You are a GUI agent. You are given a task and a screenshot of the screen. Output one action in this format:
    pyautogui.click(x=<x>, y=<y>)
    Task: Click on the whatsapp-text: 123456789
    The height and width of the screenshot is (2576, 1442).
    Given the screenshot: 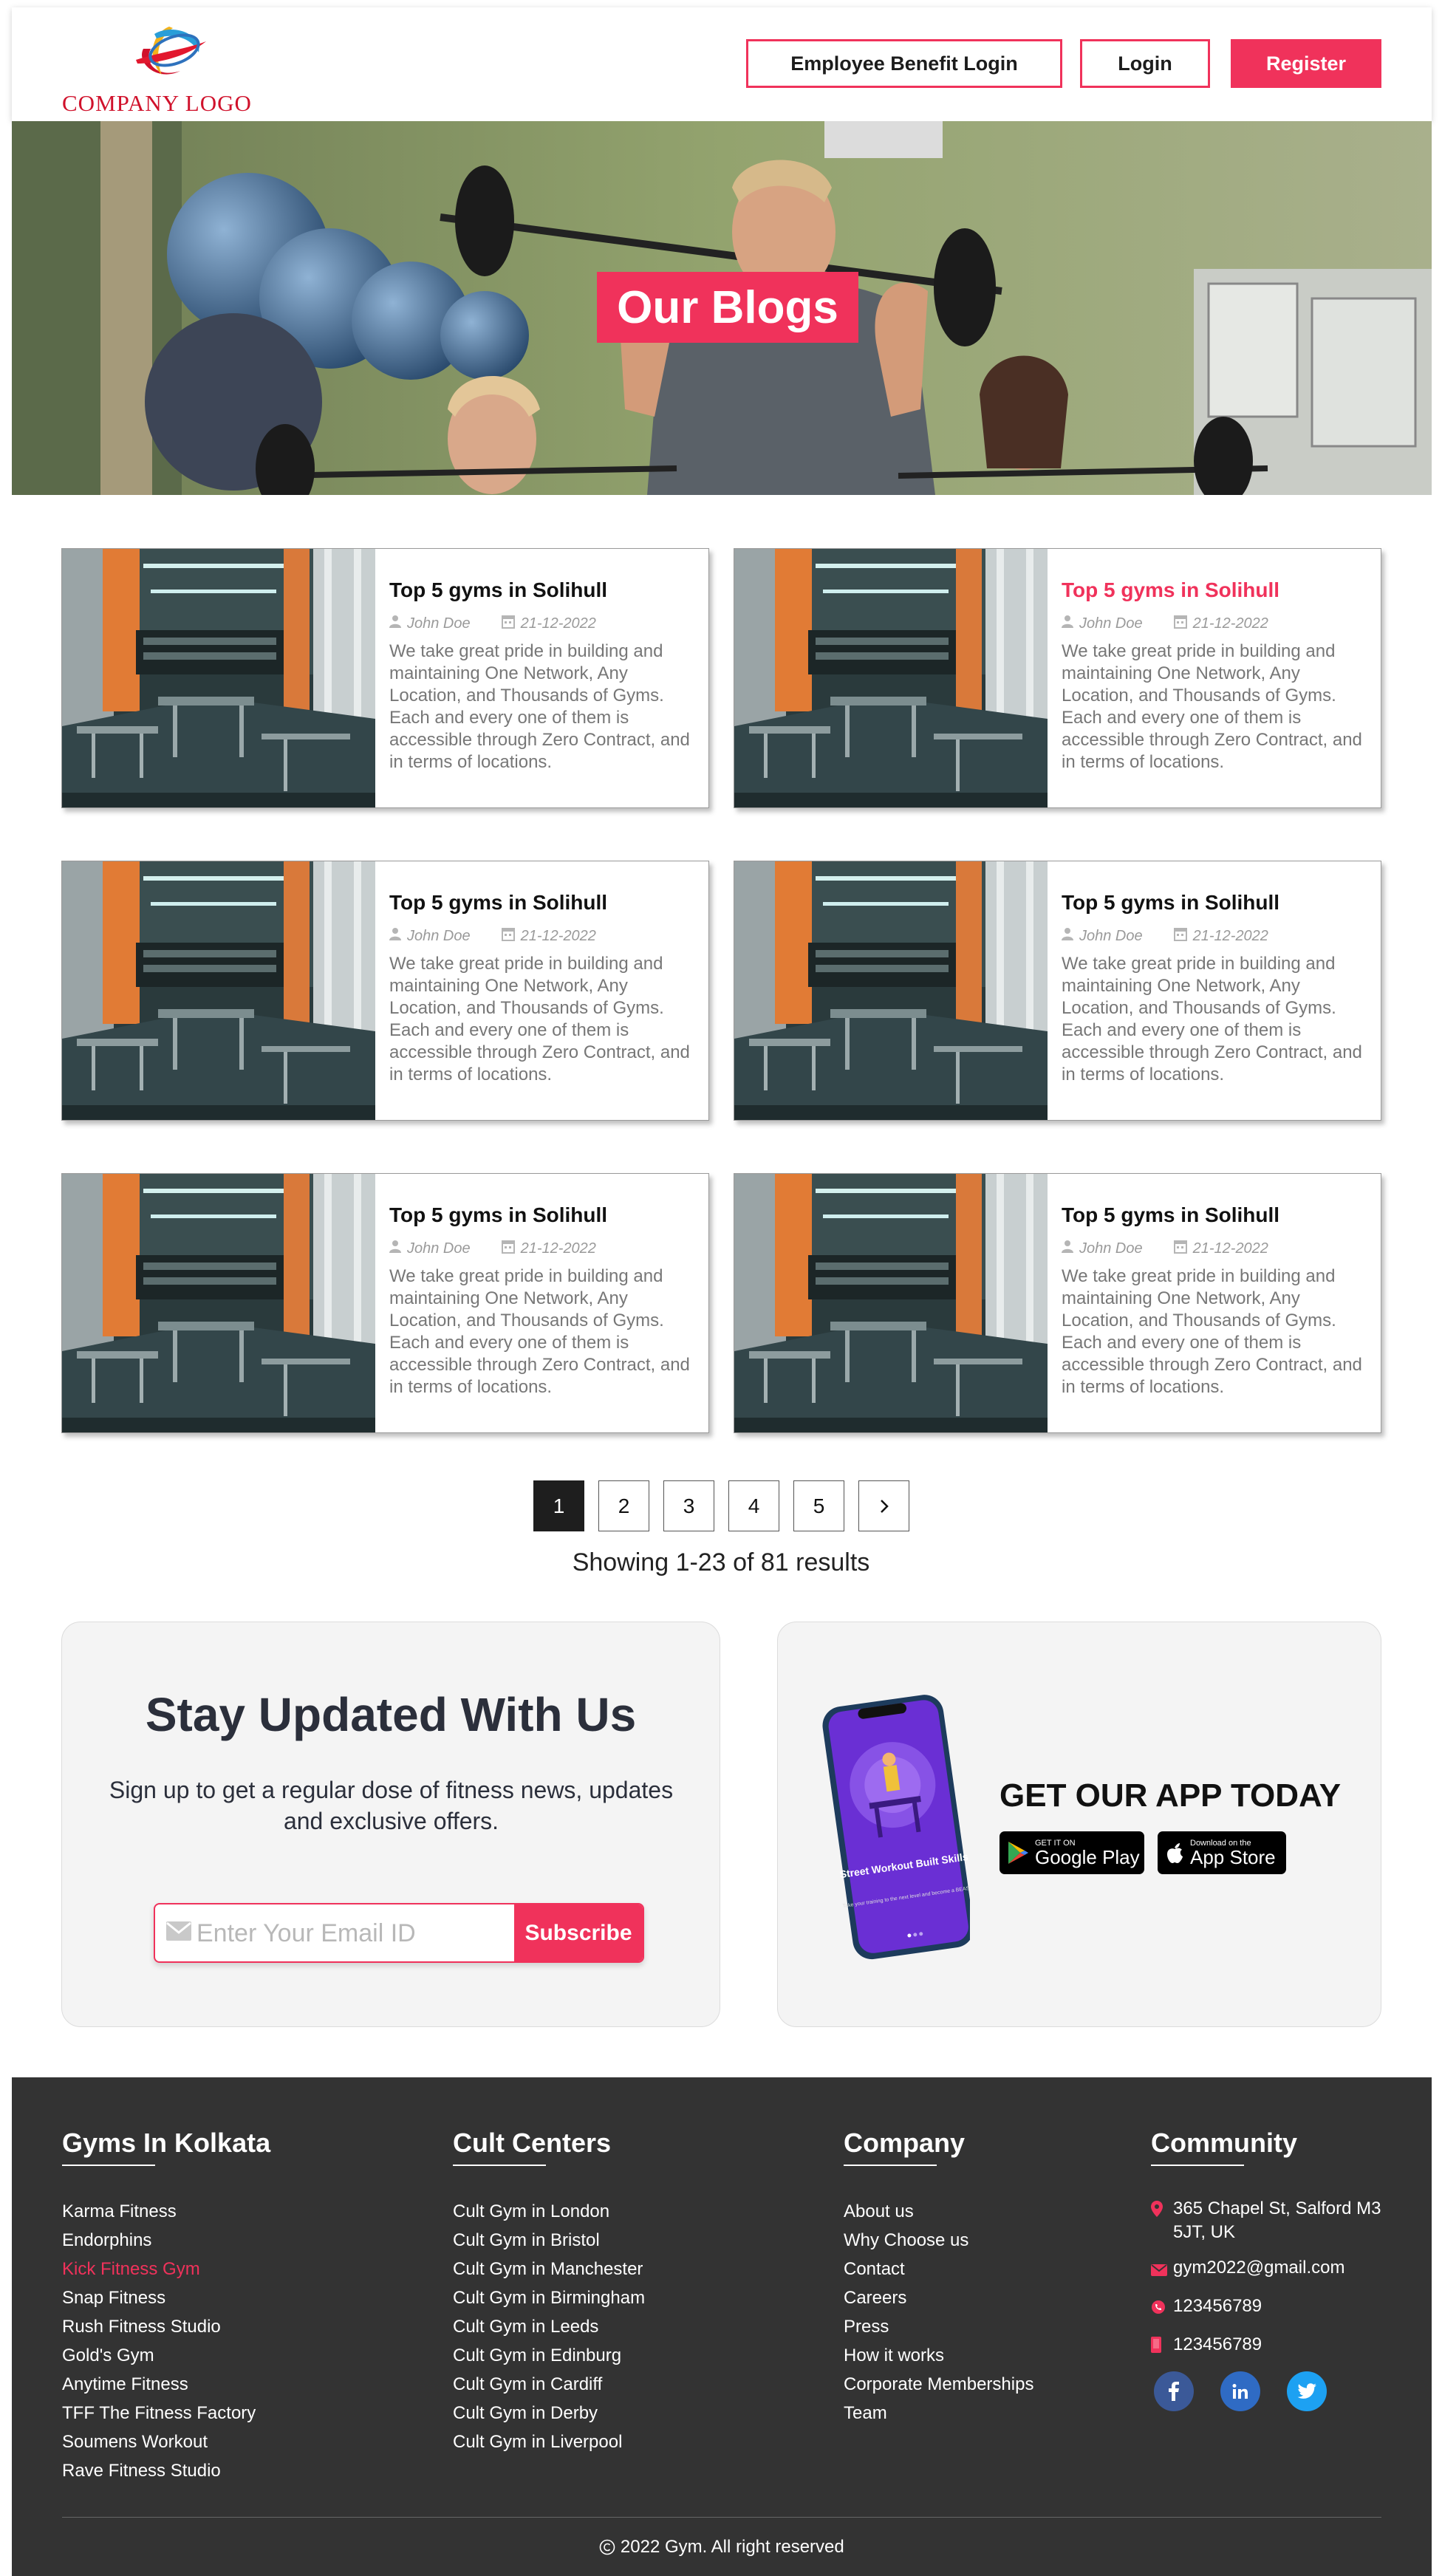 What is the action you would take?
    pyautogui.click(x=1217, y=2306)
    